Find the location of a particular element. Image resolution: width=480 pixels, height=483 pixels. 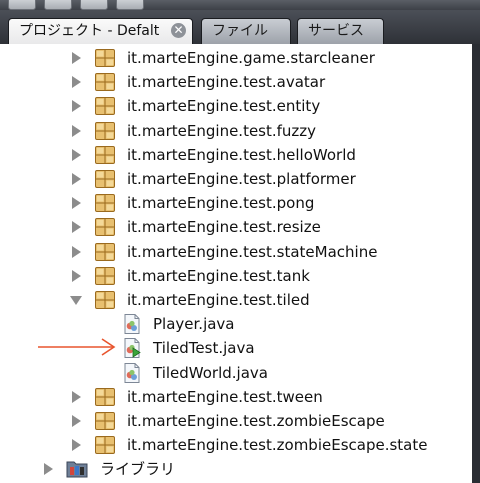

tab-services: サービス is located at coordinates (340, 31).